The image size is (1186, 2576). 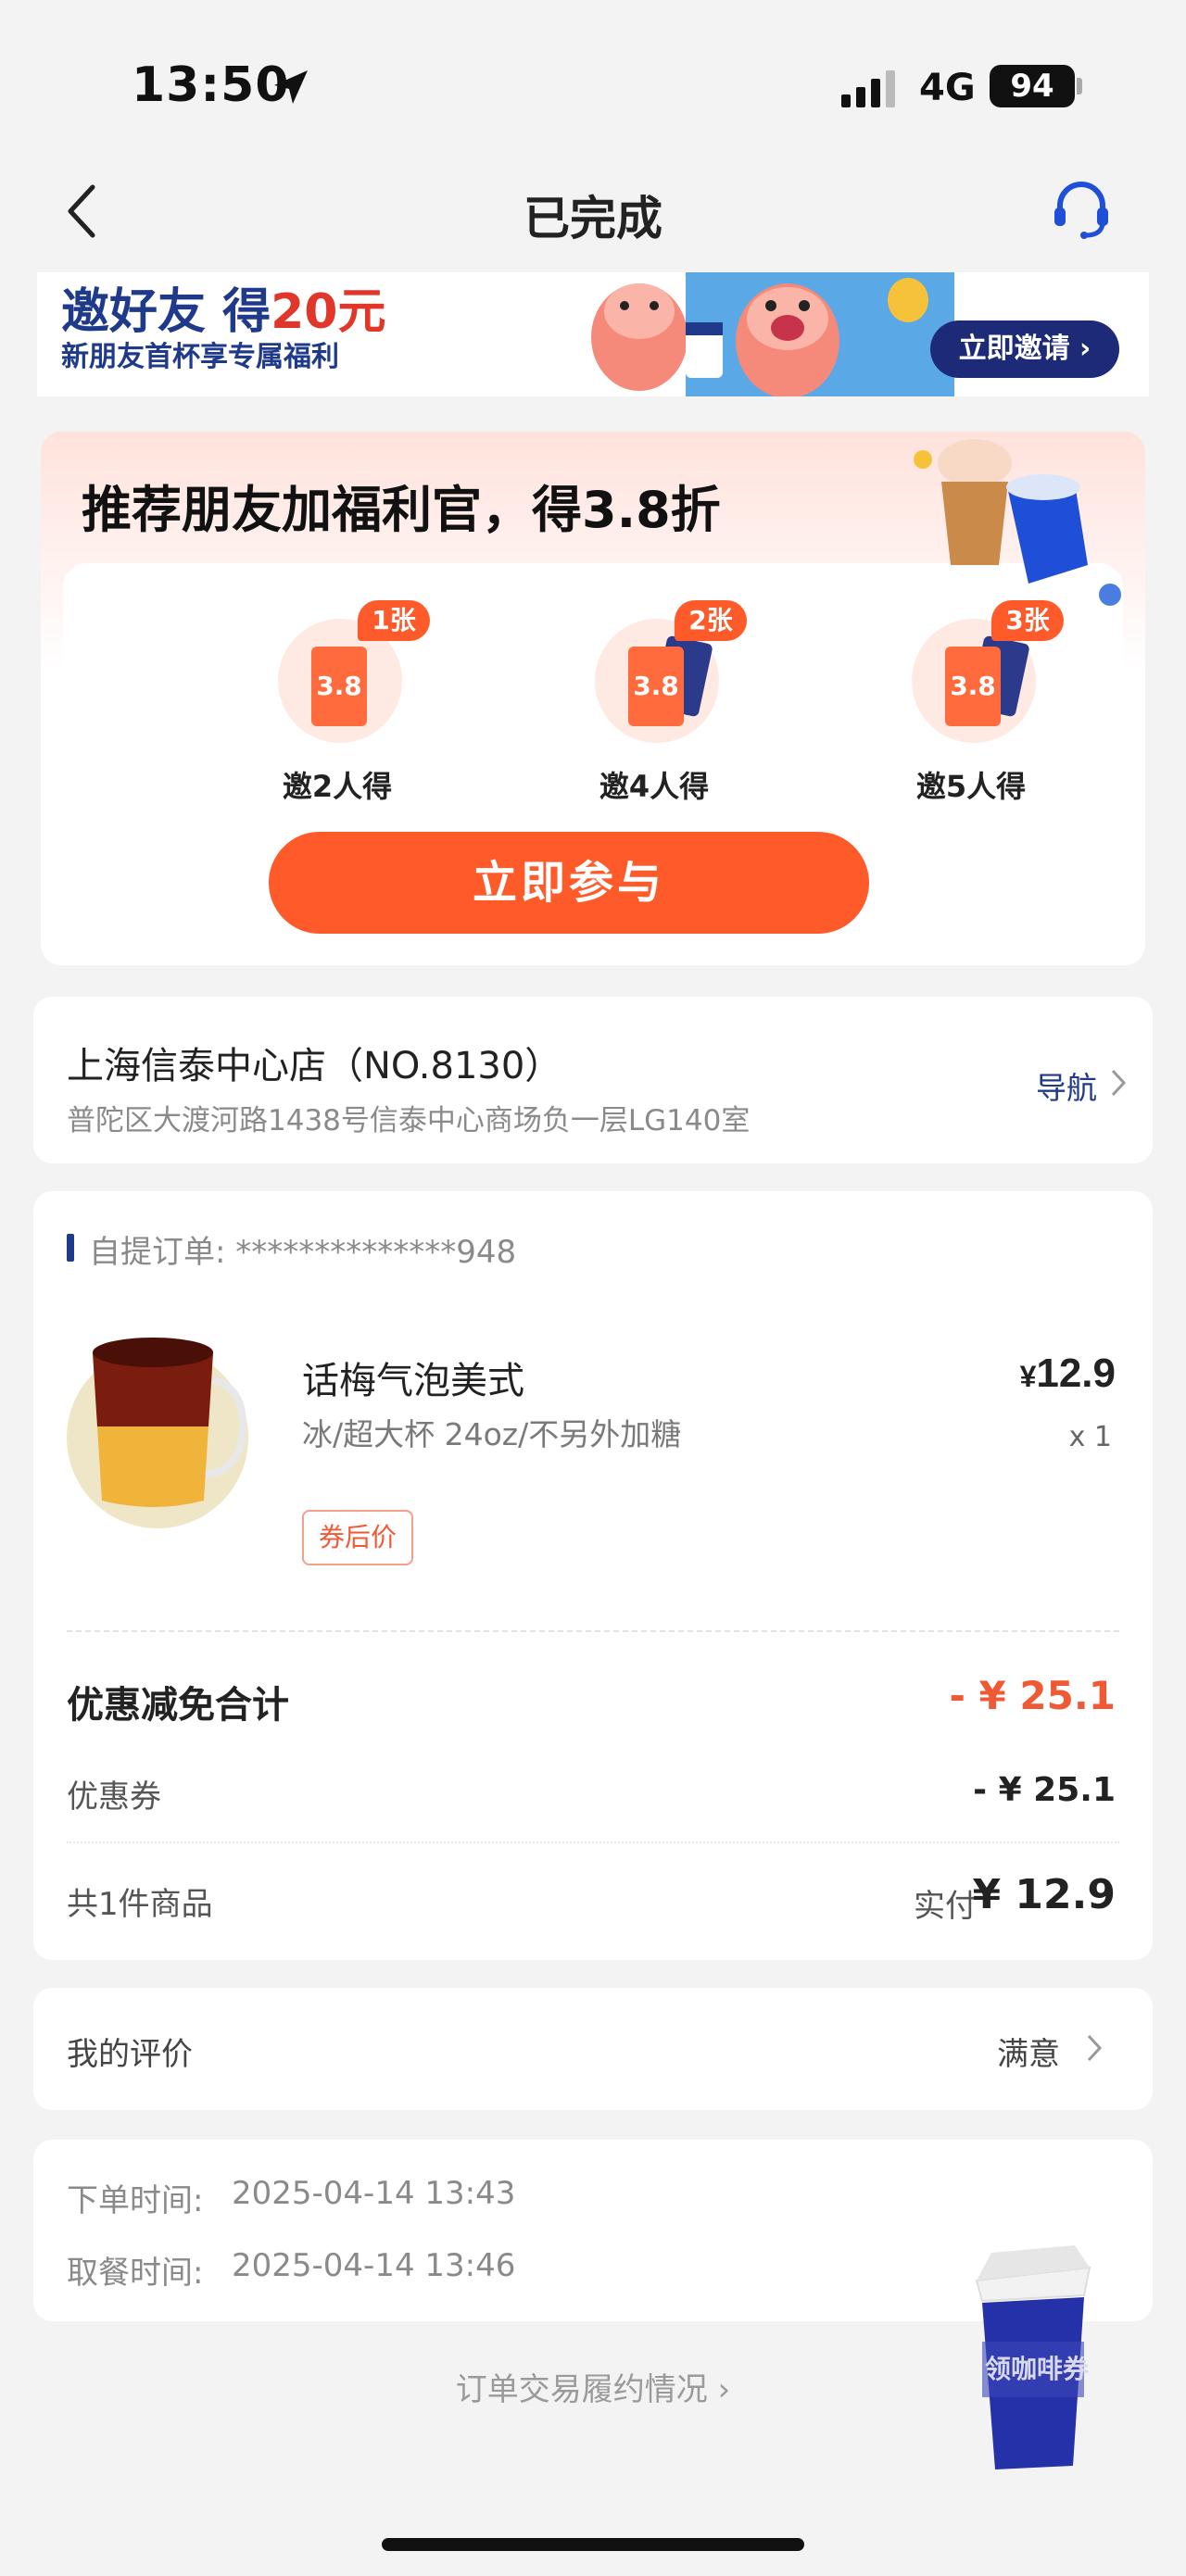 What do you see at coordinates (1032, 1695) in the screenshot?
I see `discount-total-value: - ¥ 25.1` at bounding box center [1032, 1695].